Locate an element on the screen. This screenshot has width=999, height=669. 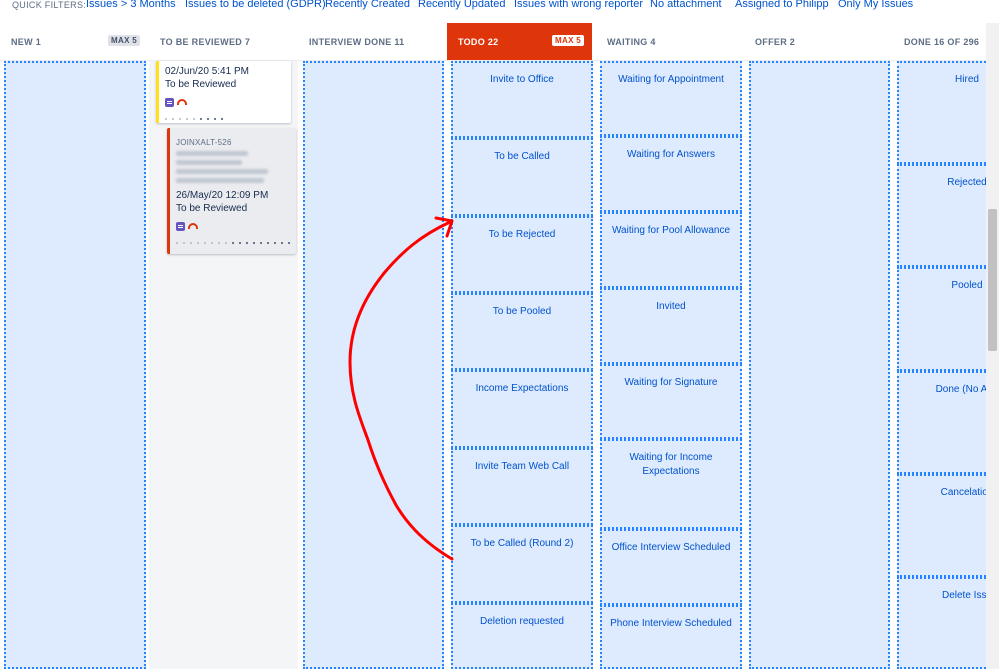
zone-label: Waiting for Signature is located at coordinates (671, 382).